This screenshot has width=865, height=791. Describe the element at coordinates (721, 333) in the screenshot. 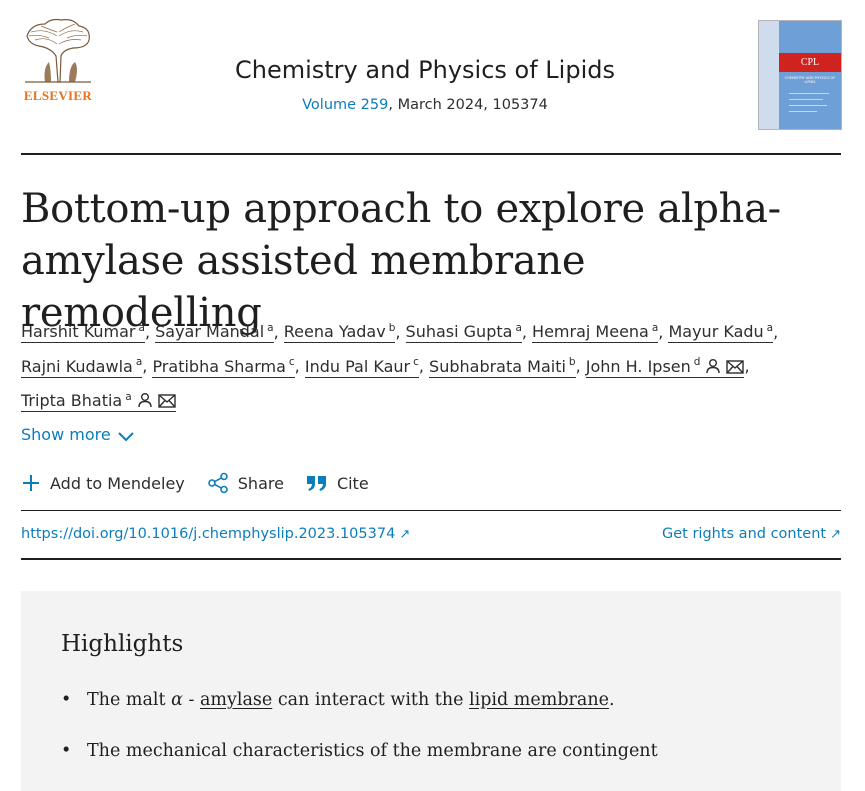

I see `author-link: Mayur Kadu a` at that location.